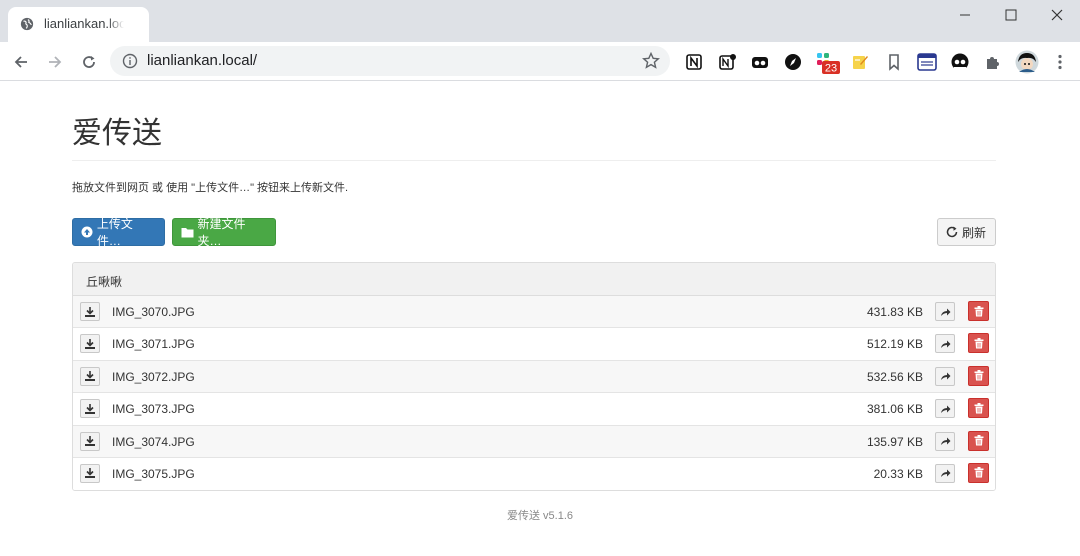 Image resolution: width=1080 pixels, height=556 pixels. I want to click on file-size: 381.06 KB, so click(894, 409).